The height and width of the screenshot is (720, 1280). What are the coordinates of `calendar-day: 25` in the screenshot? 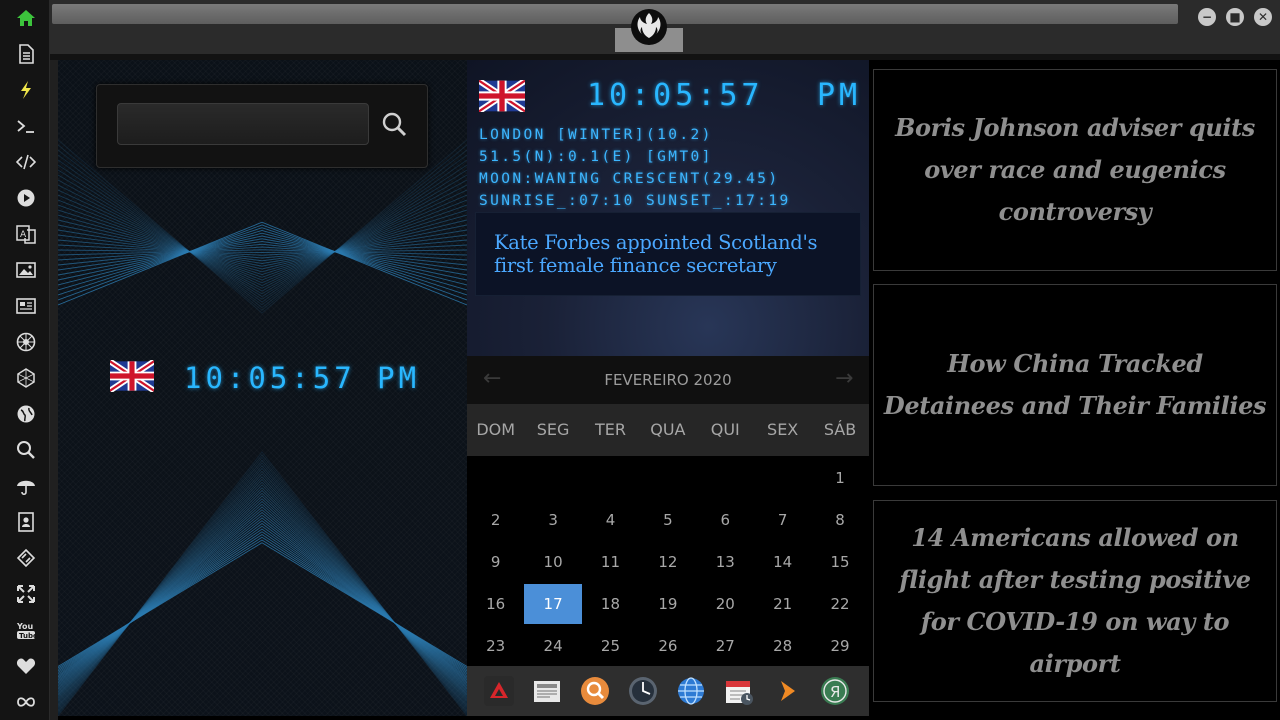 It's located at (610, 646).